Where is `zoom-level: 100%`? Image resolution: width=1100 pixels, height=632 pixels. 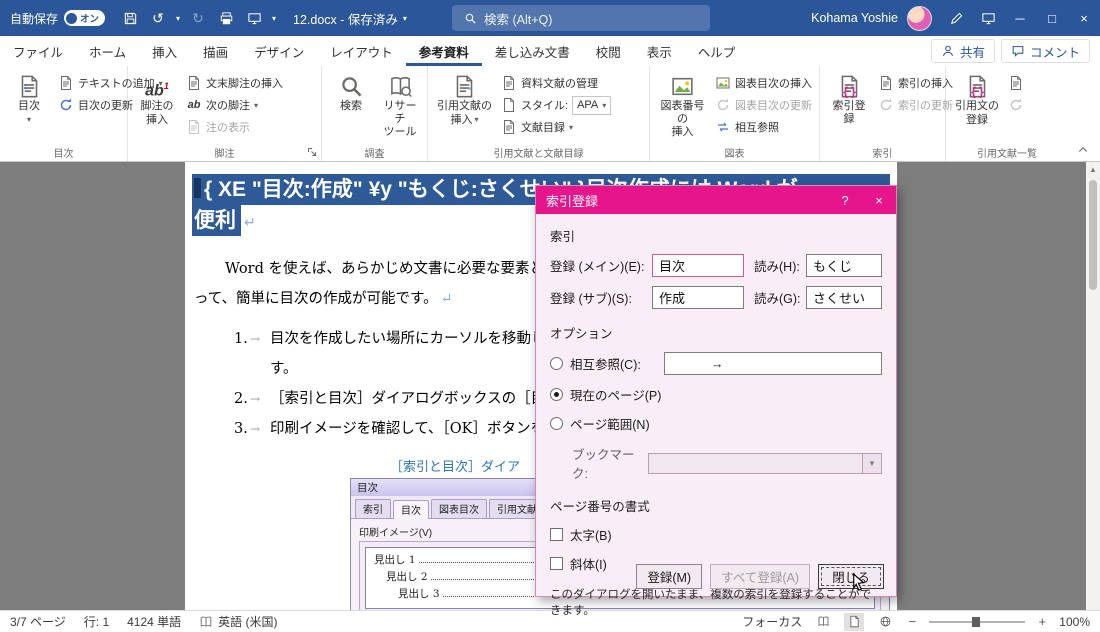
zoom-level: 100% is located at coordinates (1074, 622).